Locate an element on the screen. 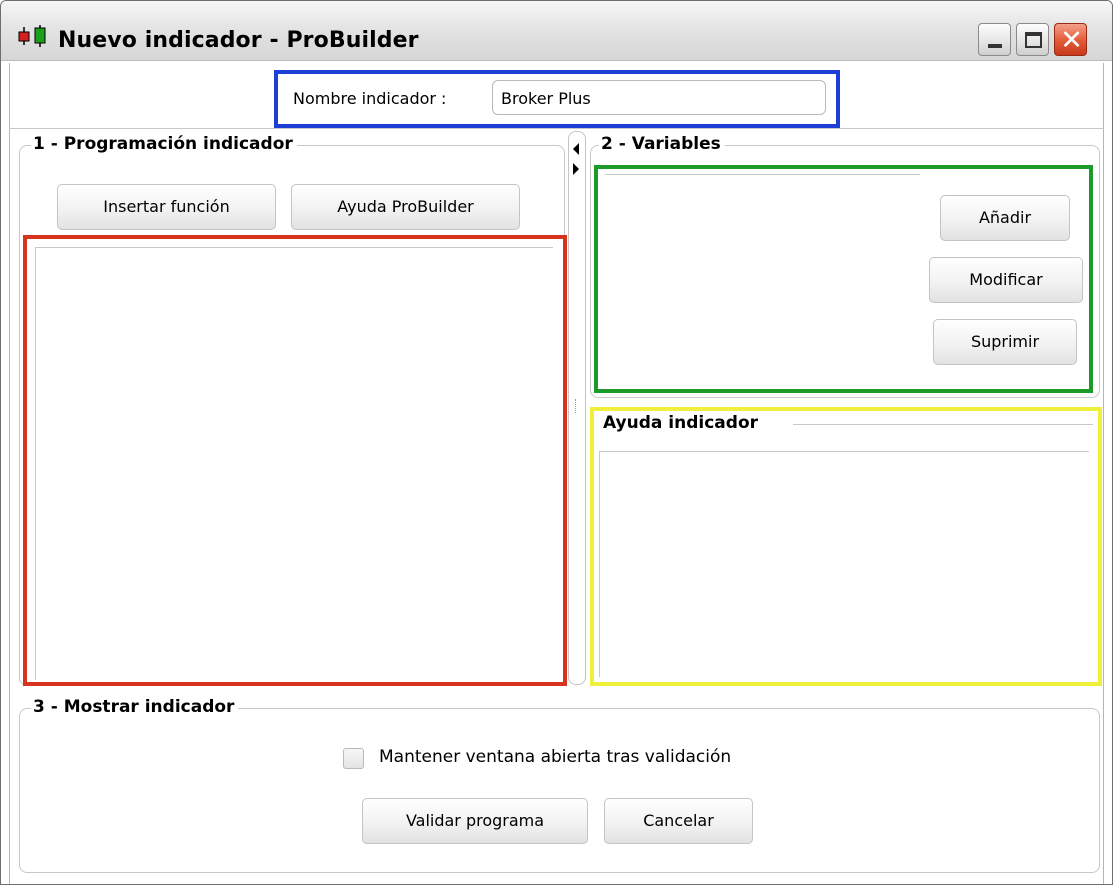 This screenshot has width=1113, height=885. add-variable-button: Añadir is located at coordinates (1005, 218).